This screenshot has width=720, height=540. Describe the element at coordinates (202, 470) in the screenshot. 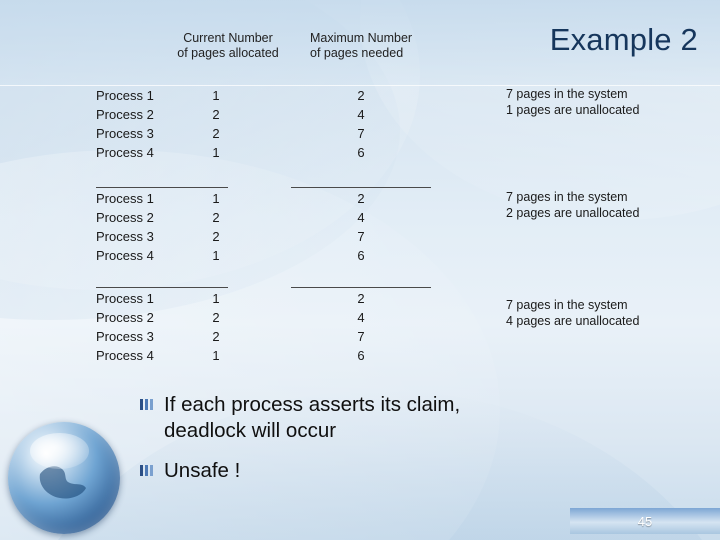

I see `bullet-text: Unsafe !` at that location.